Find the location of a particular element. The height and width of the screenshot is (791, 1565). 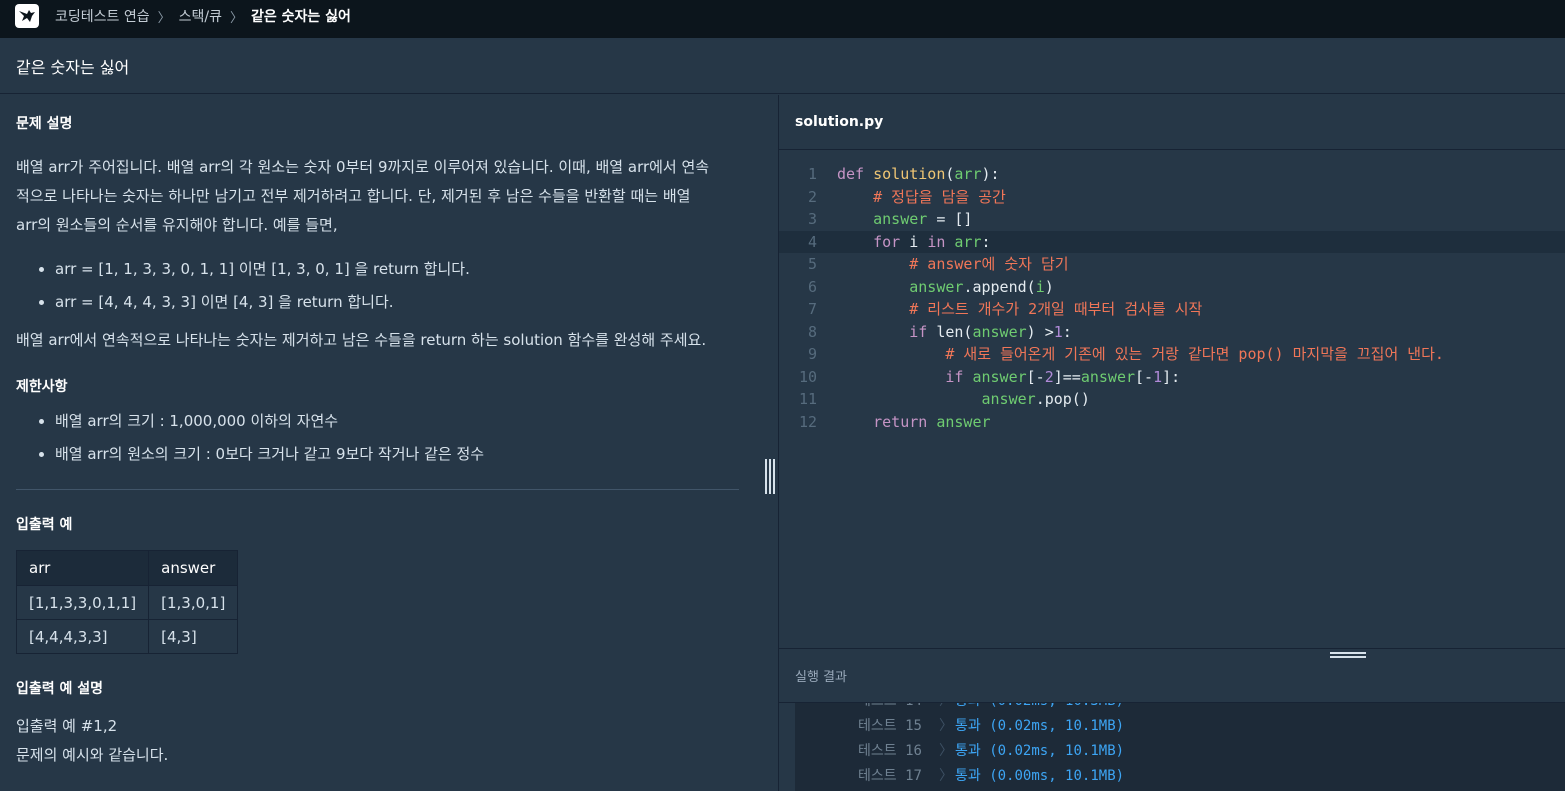

constraint-item: 배열 arr의 크기 : 1,000,000 이하의 자연수 is located at coordinates (397, 421).